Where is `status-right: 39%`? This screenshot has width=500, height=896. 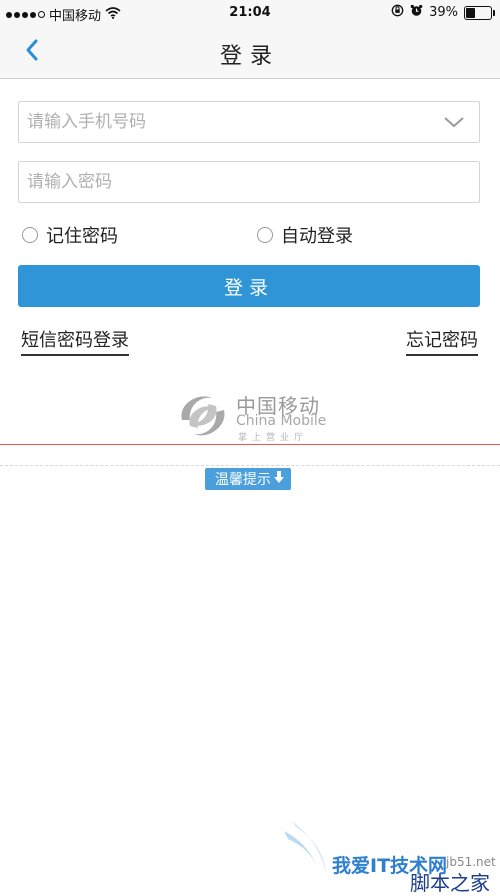 status-right: 39% is located at coordinates (443, 12).